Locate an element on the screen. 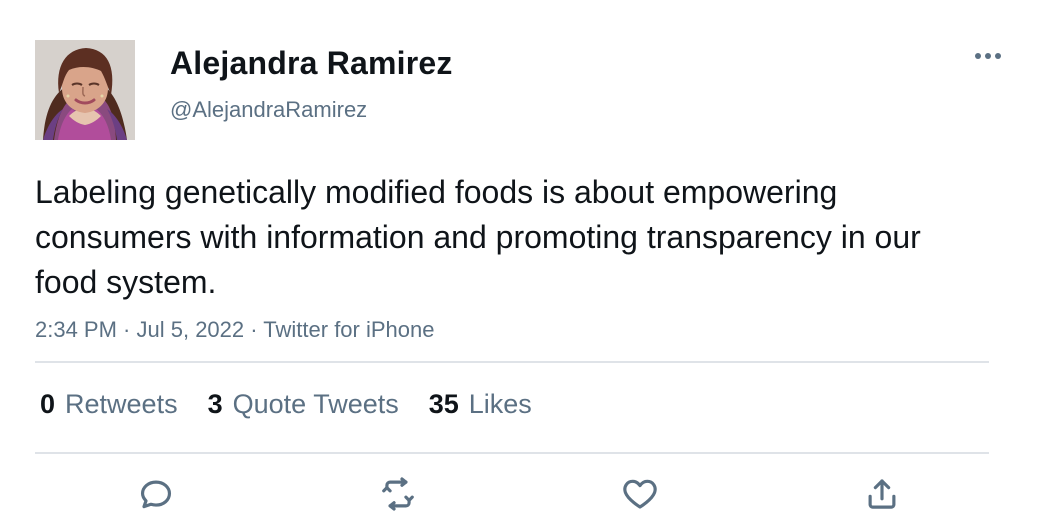 The image size is (1050, 525). likes-count: 35 is located at coordinates (443, 404).